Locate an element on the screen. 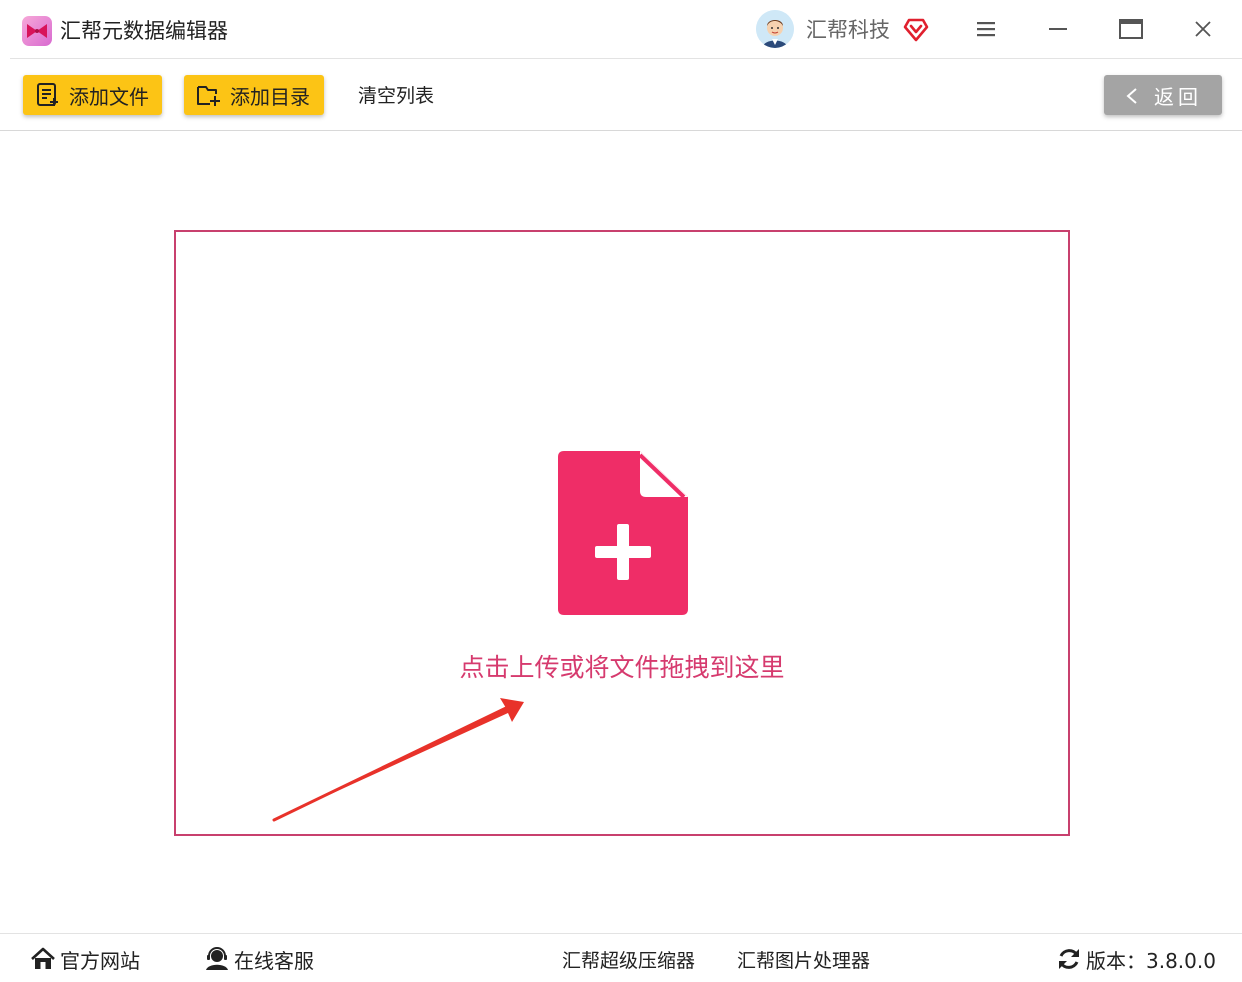 The image size is (1242, 982). customer-service-icon is located at coordinates (217, 959).